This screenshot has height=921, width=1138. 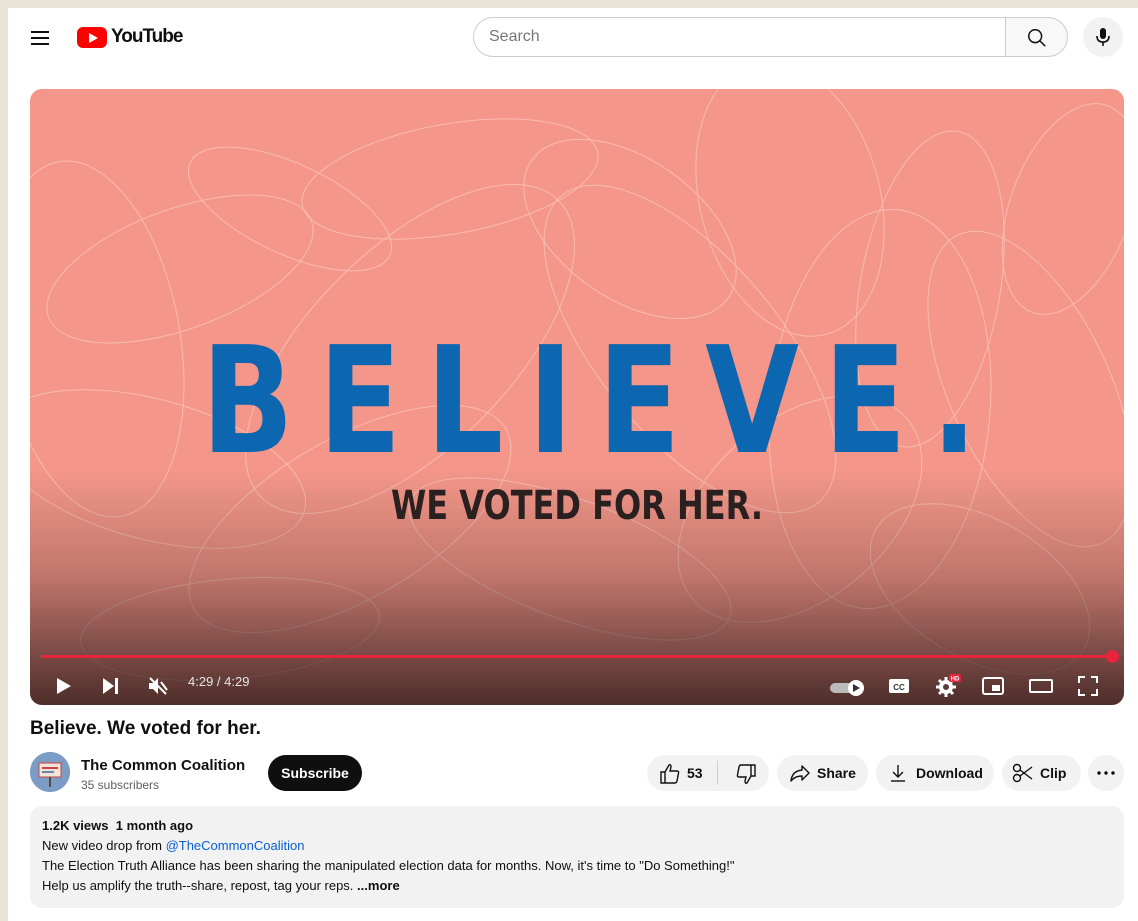 What do you see at coordinates (378, 885) in the screenshot?
I see `show-more-link: ...more` at bounding box center [378, 885].